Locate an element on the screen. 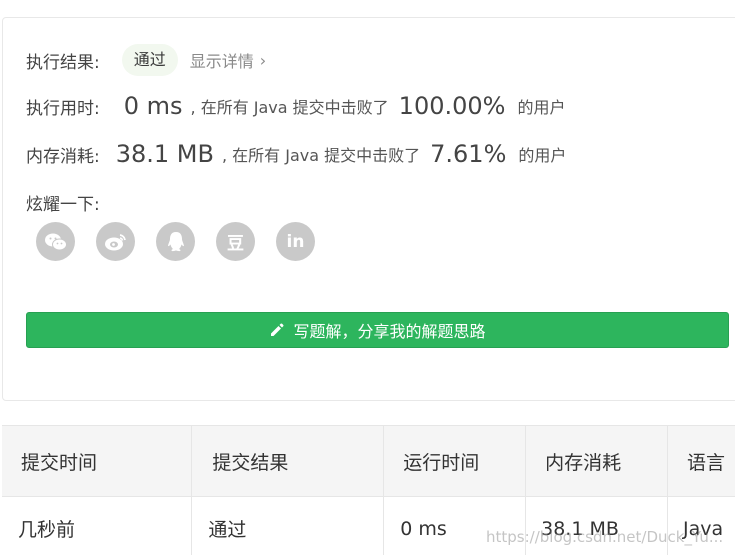  share-label: 炫耀一下: is located at coordinates (63, 205).